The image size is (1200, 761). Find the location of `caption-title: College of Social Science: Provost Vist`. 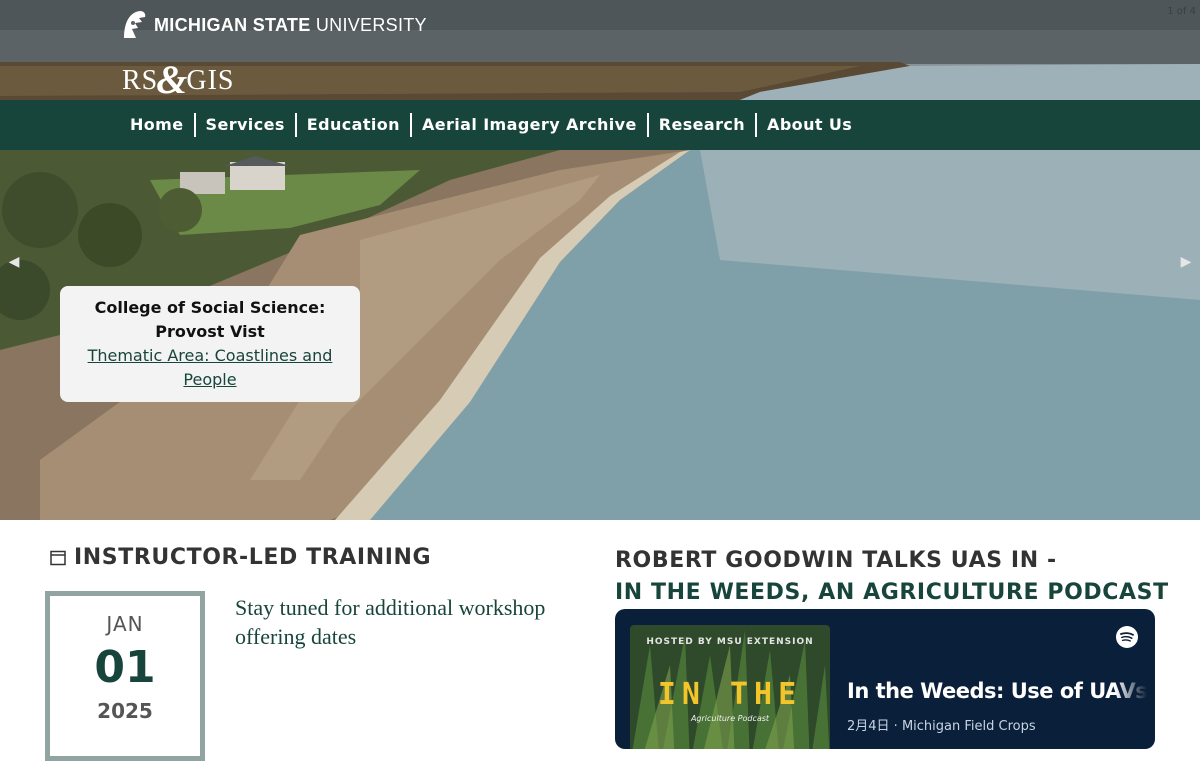

caption-title: College of Social Science: Provost Vist is located at coordinates (210, 319).